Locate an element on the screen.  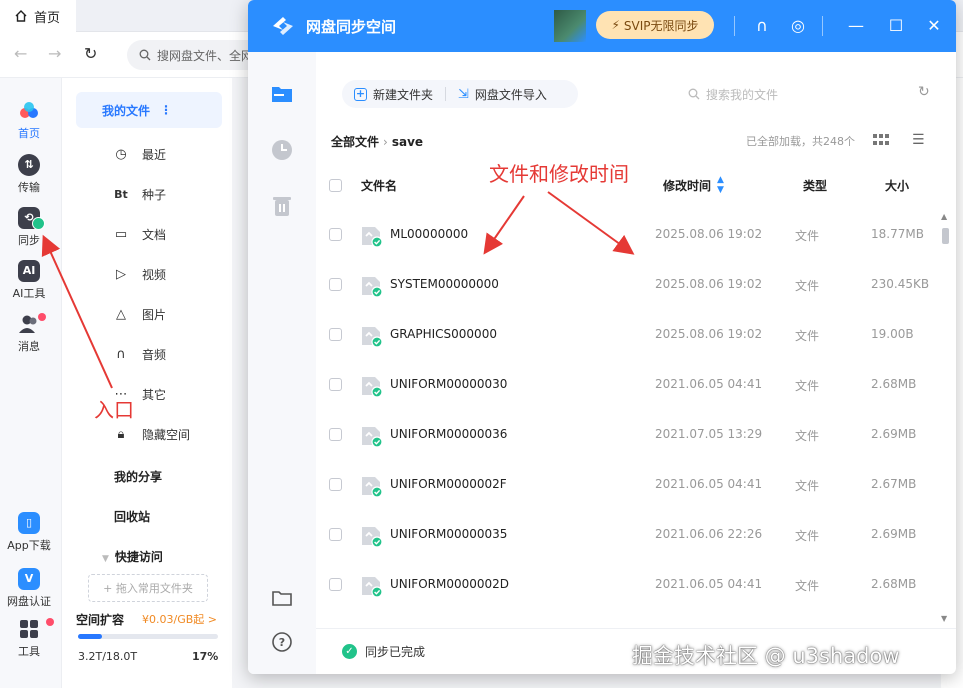
play-icon: ▷ is located at coordinates (121, 274).